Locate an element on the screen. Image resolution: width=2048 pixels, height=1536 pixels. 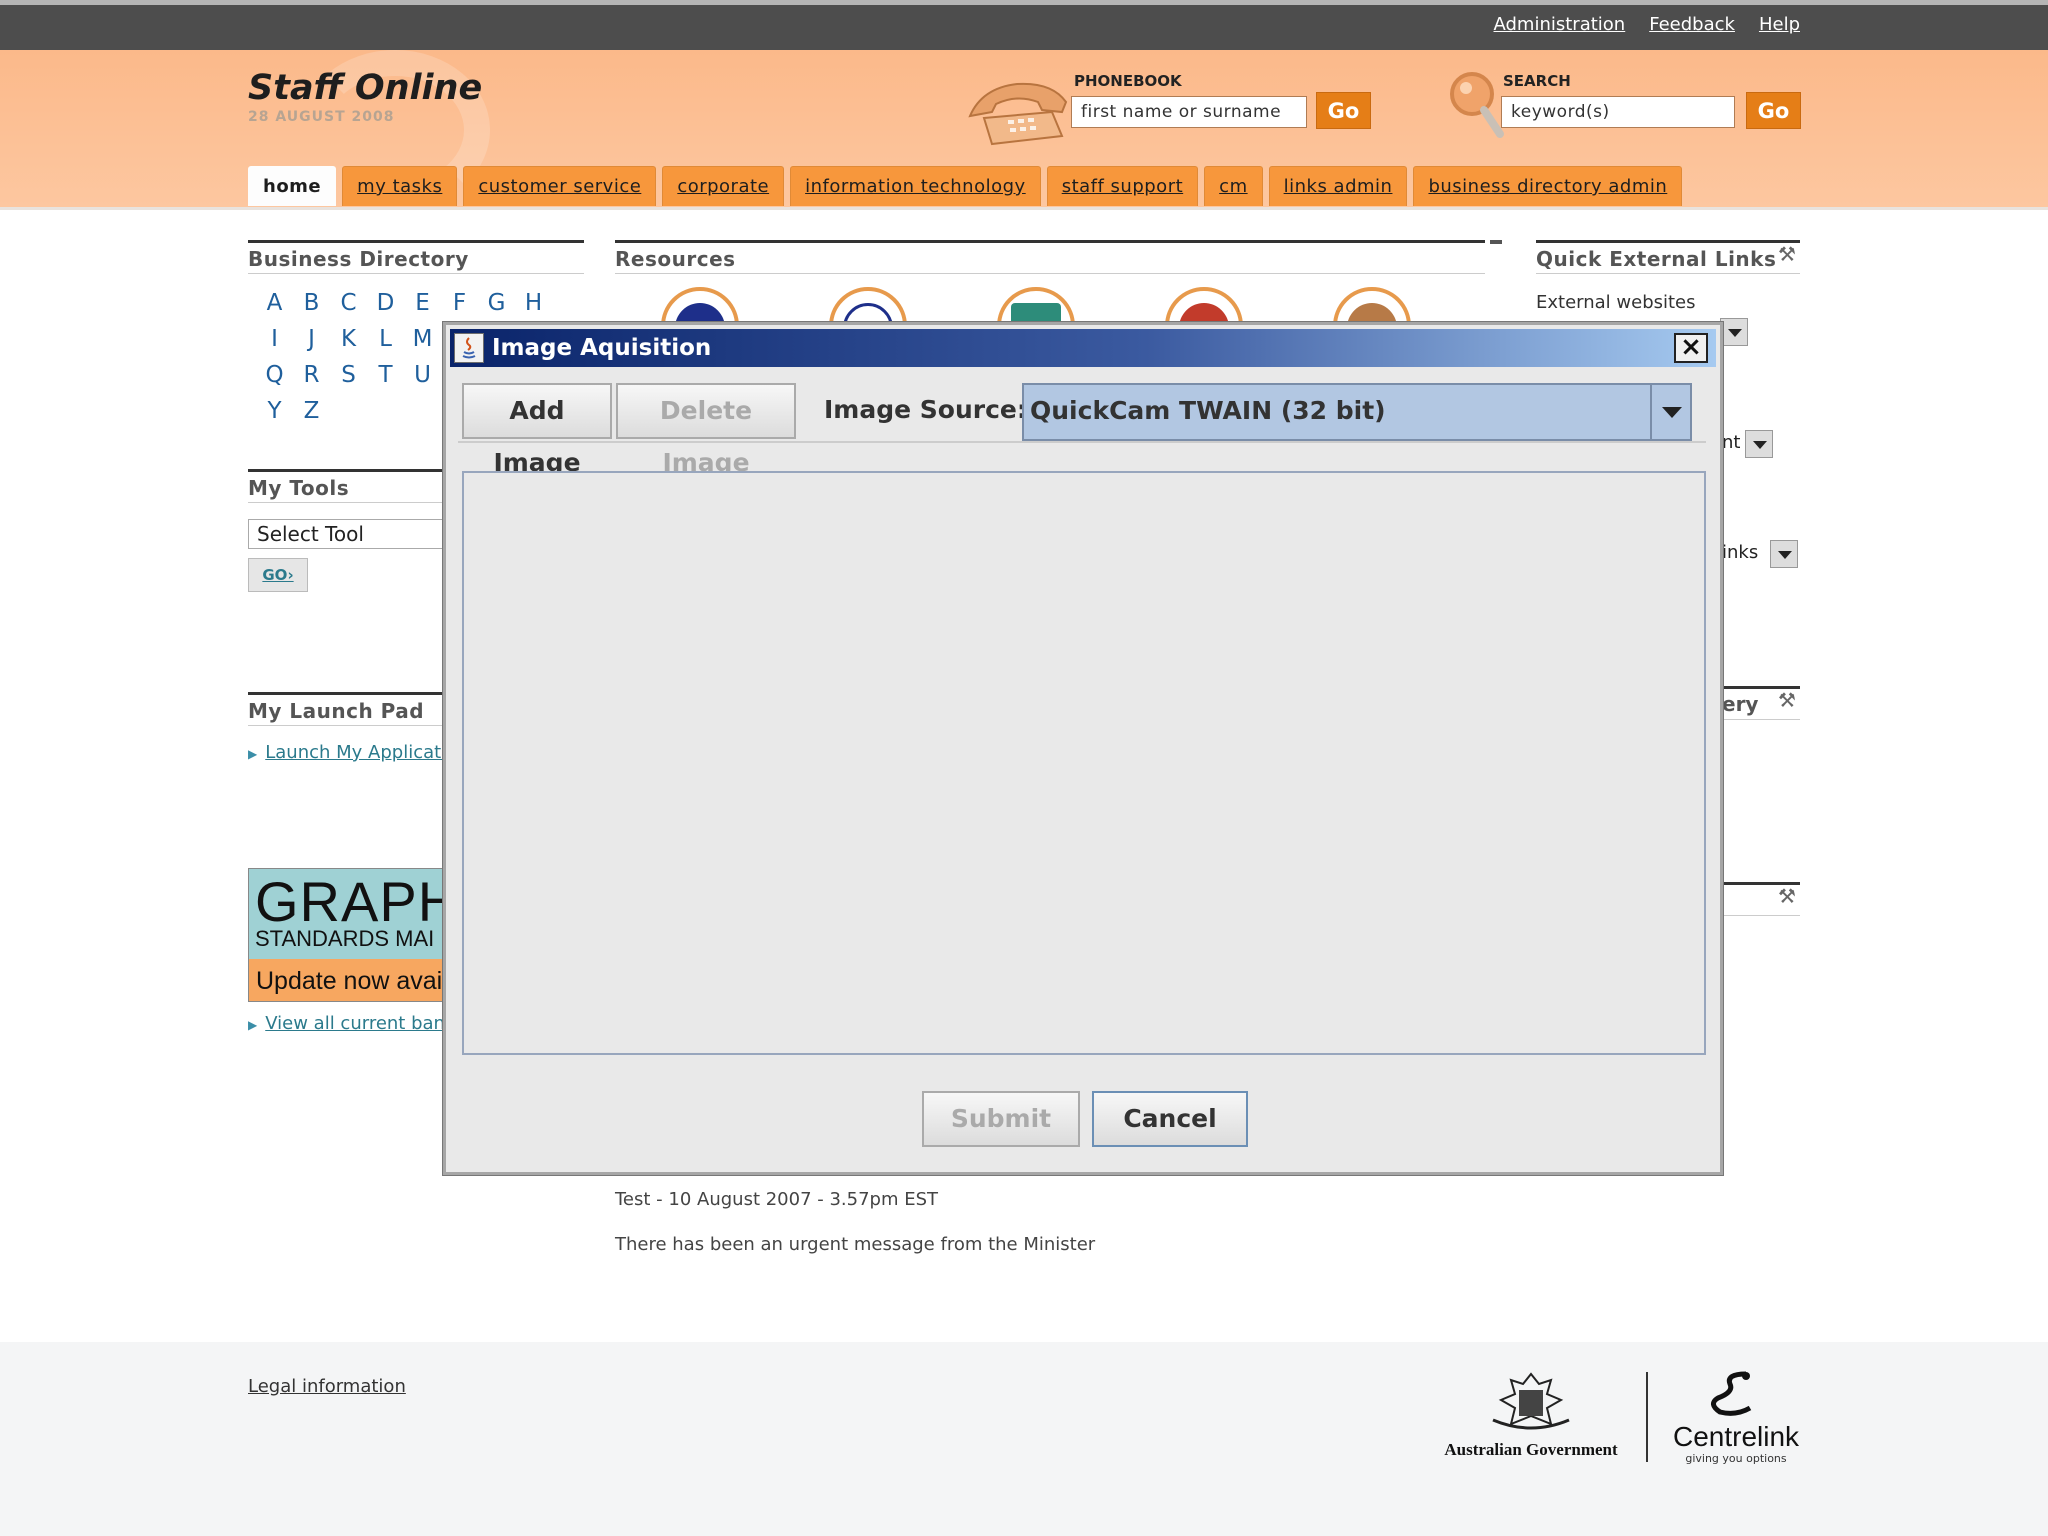
tab-corporate-link: corporate is located at coordinates (723, 186).